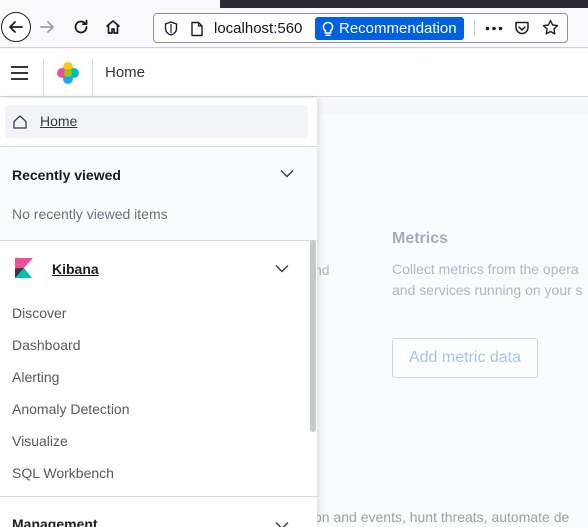  What do you see at coordinates (404, 4) in the screenshot?
I see `tab-strip-dark` at bounding box center [404, 4].